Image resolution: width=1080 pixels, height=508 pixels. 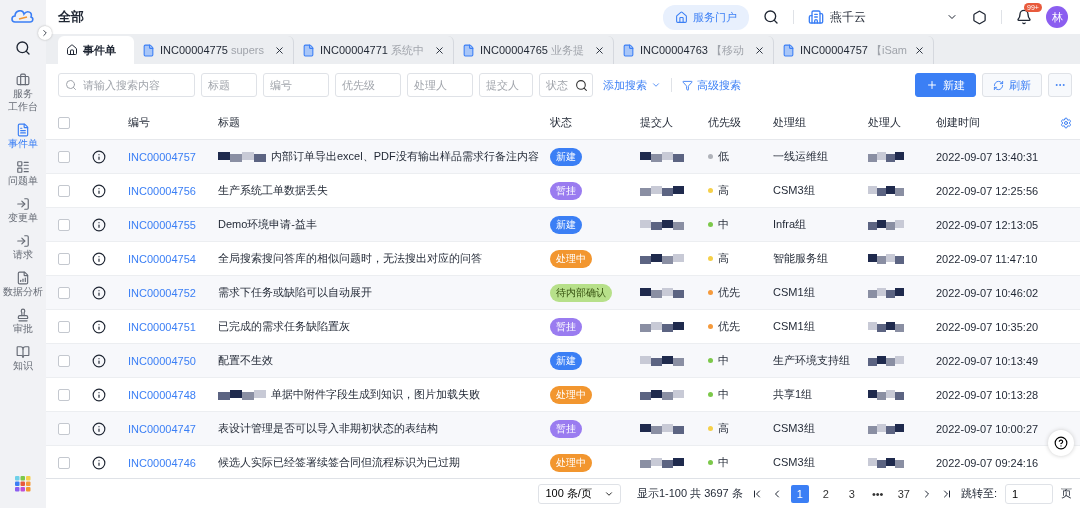 I want to click on select-all-checkbox, so click(x=64, y=122).